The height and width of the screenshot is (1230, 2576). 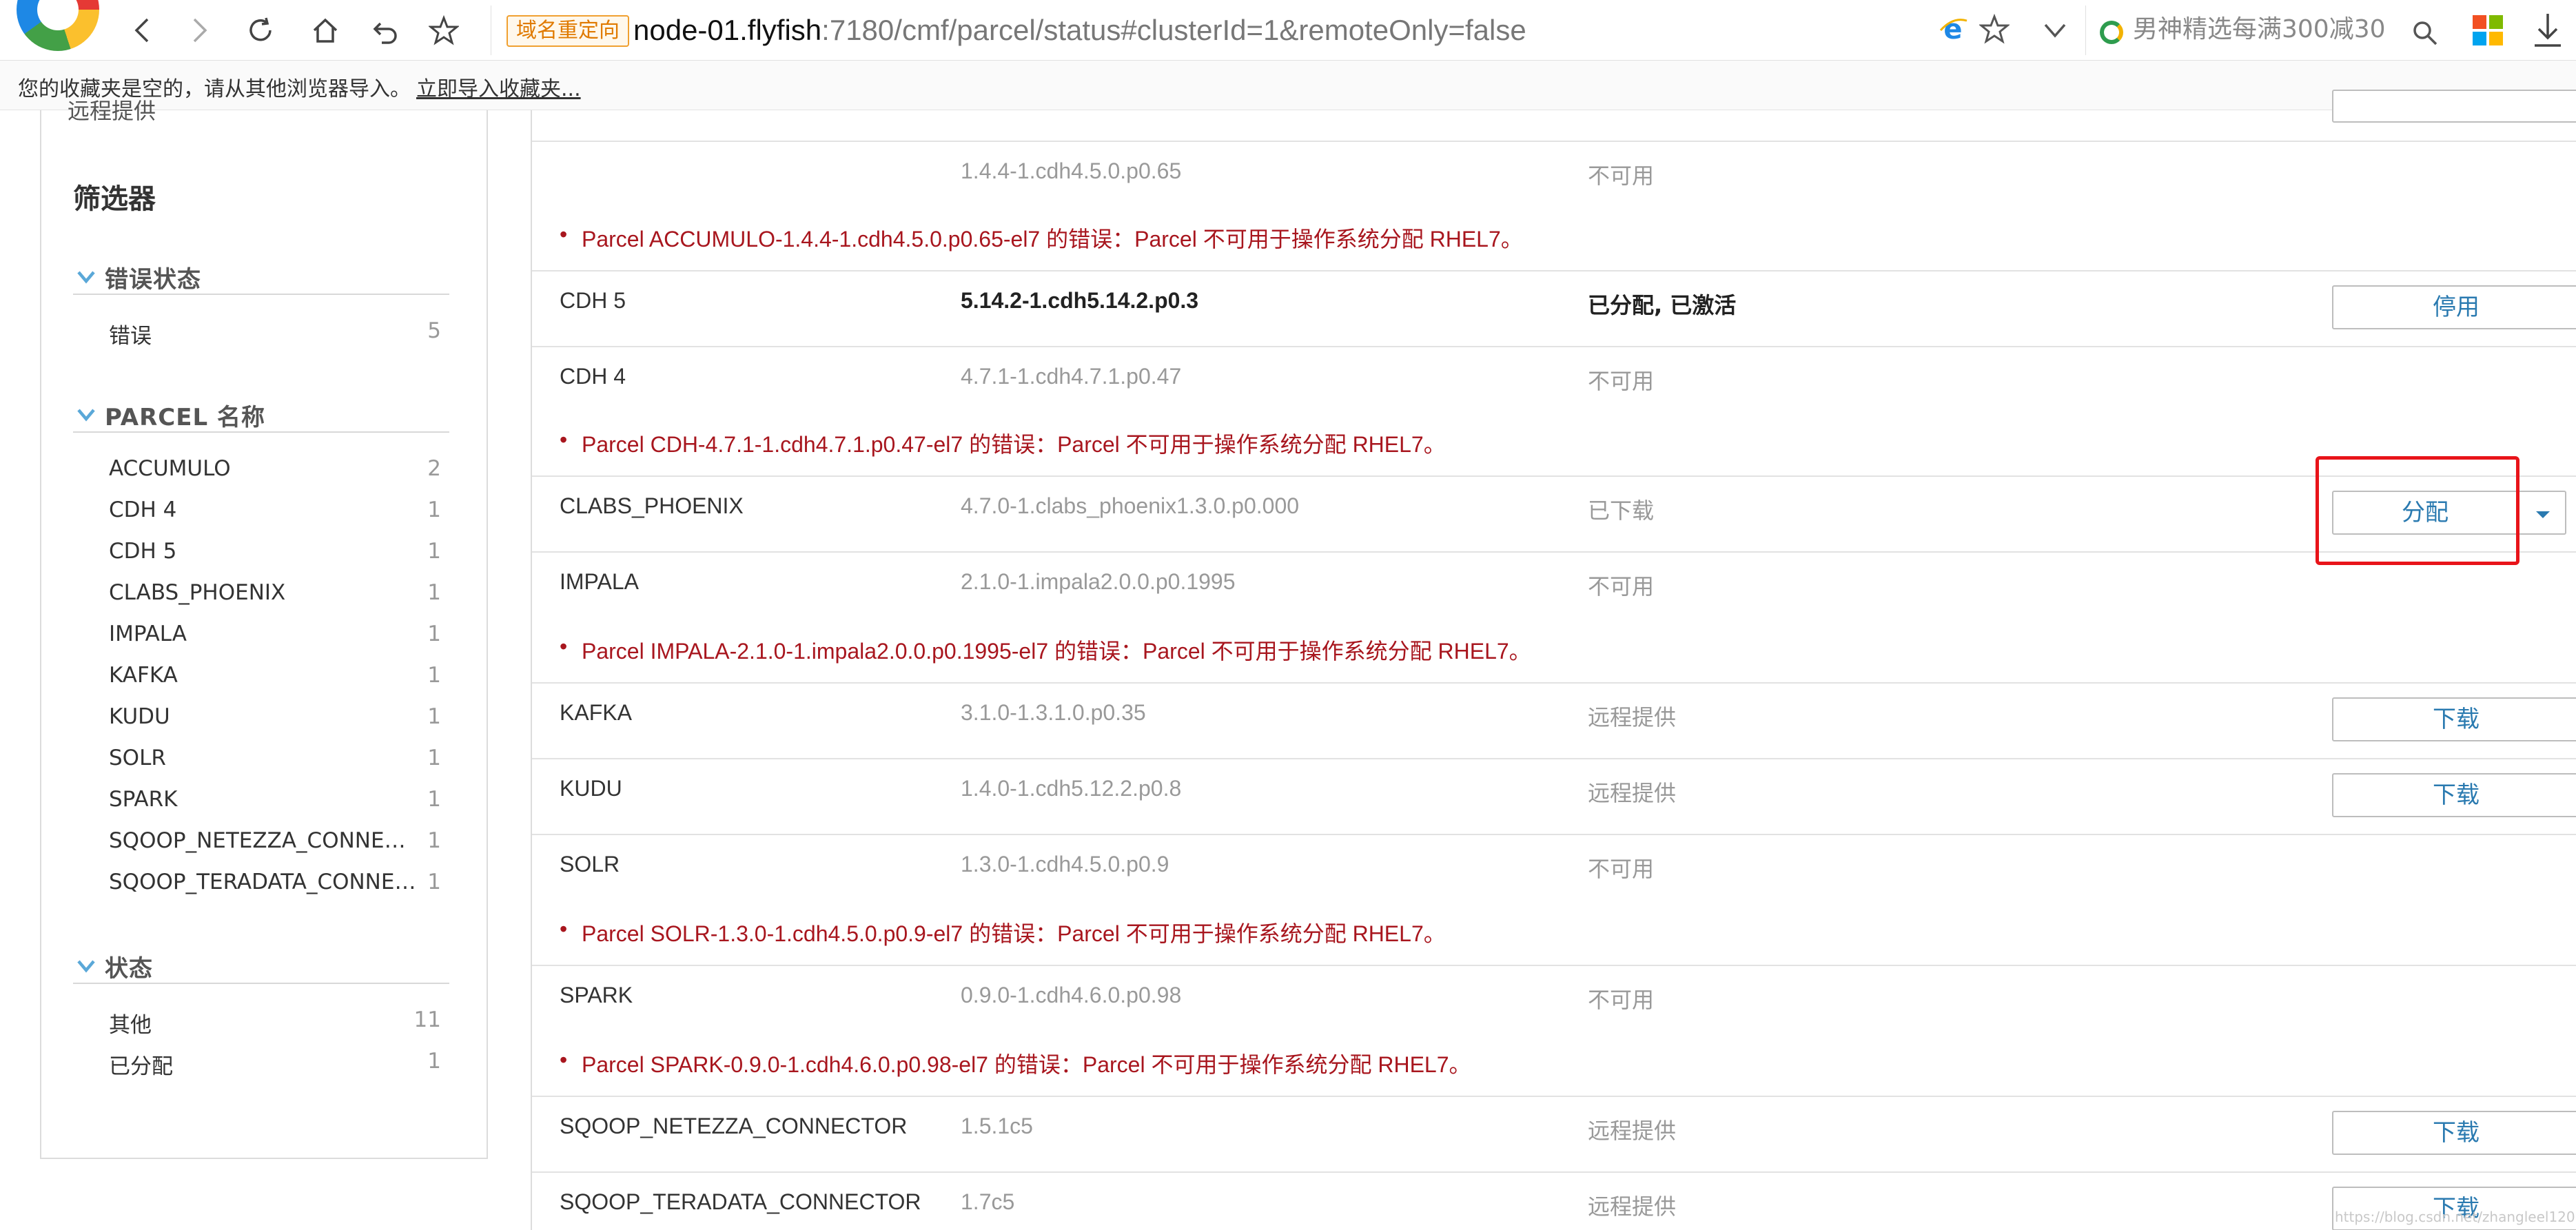 What do you see at coordinates (1071, 995) in the screenshot?
I see `parcel-version: 0.9.0-1.cdh4.6.0.p0.98` at bounding box center [1071, 995].